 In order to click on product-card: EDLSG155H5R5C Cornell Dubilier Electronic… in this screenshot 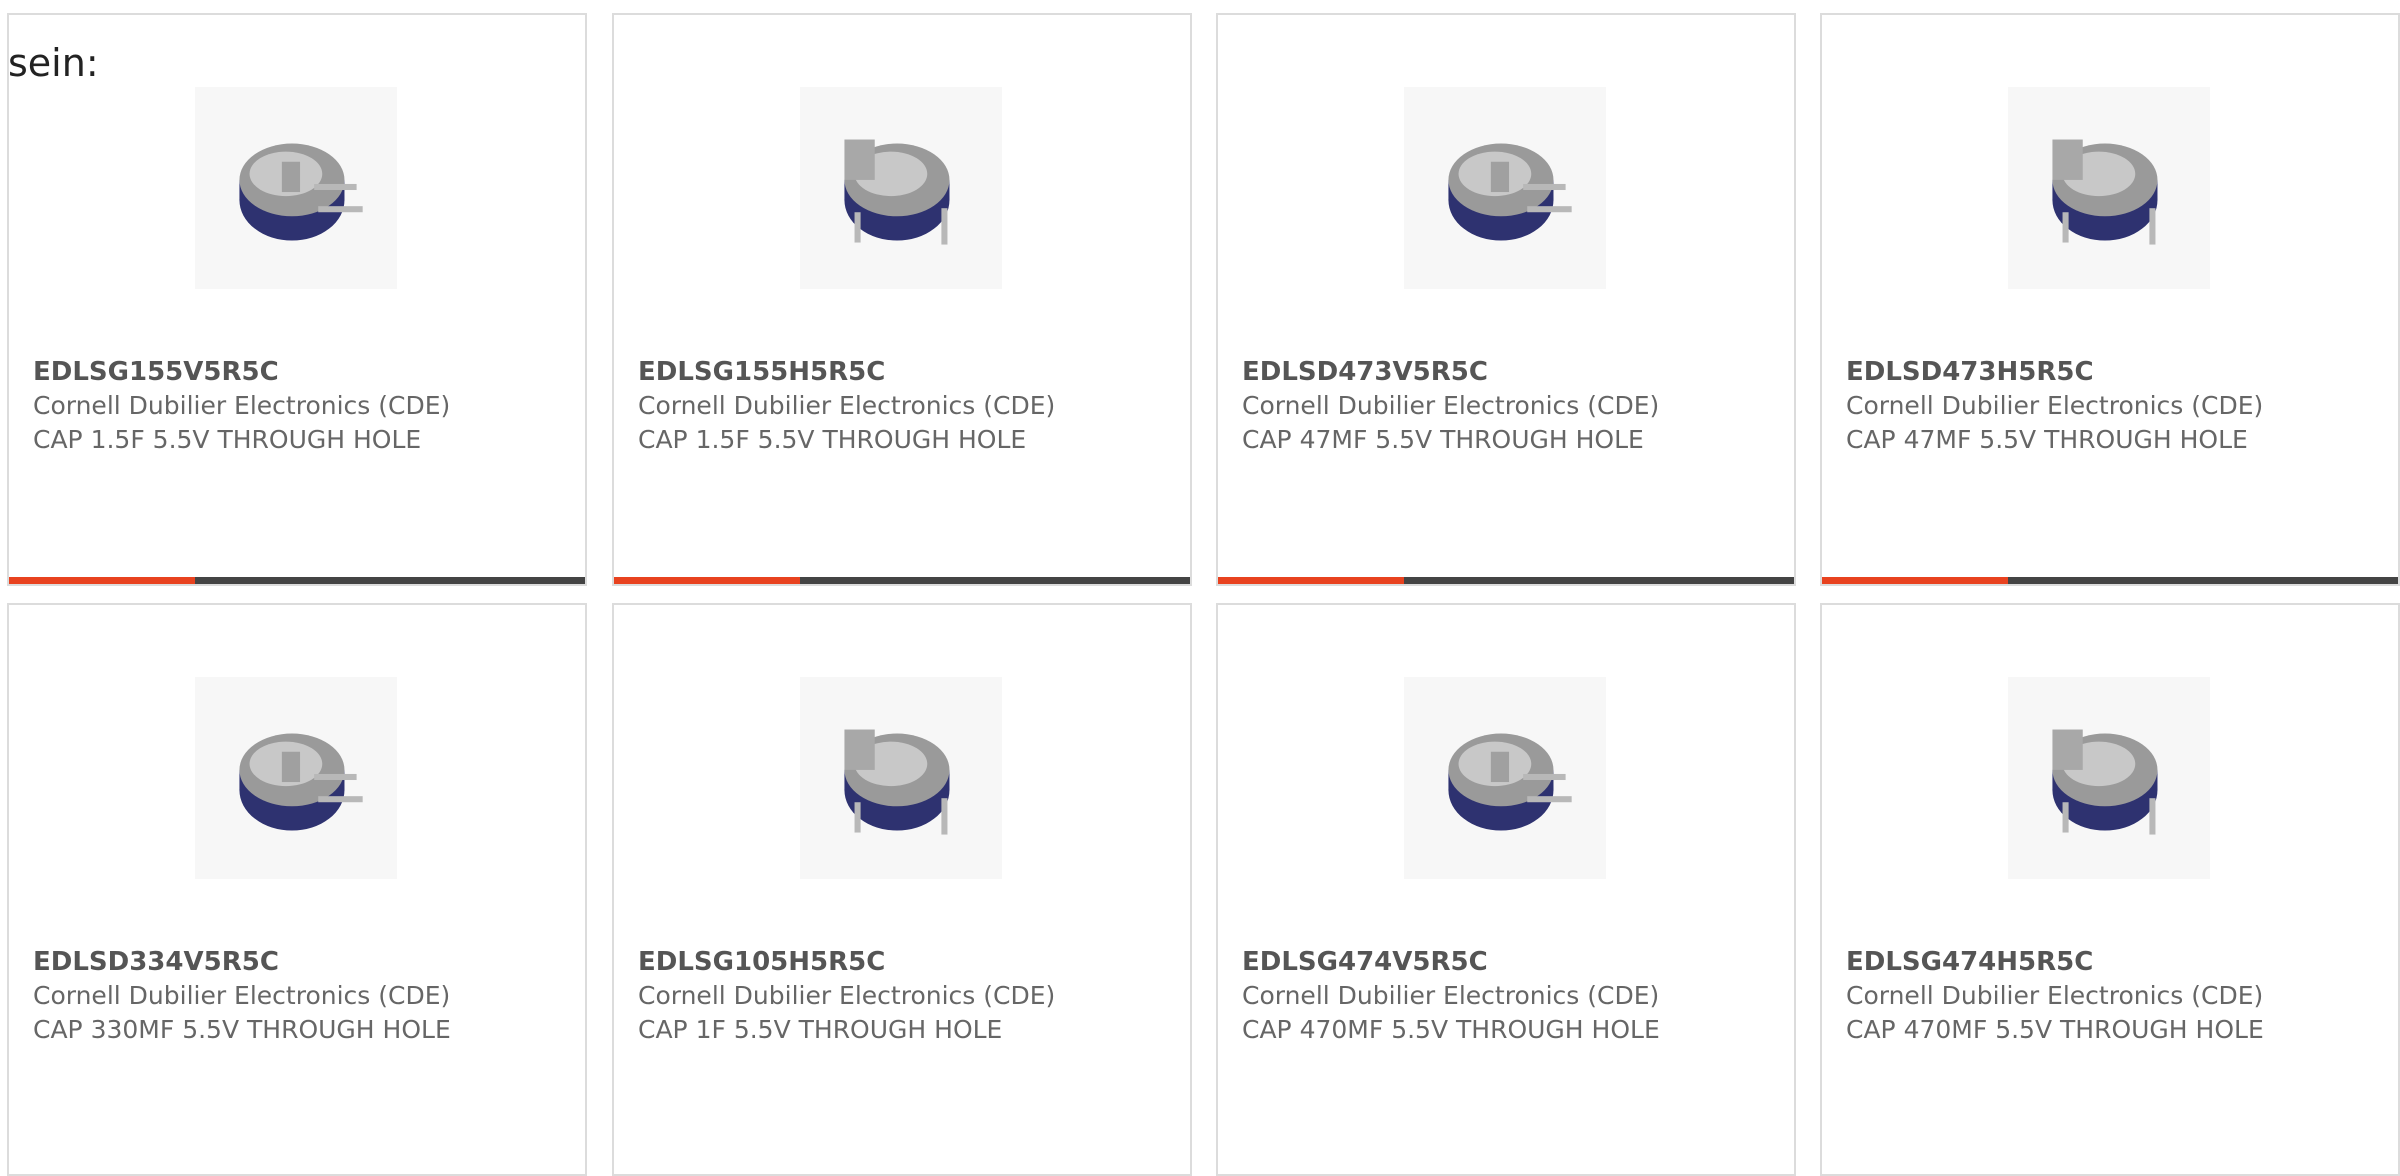, I will do `click(902, 299)`.